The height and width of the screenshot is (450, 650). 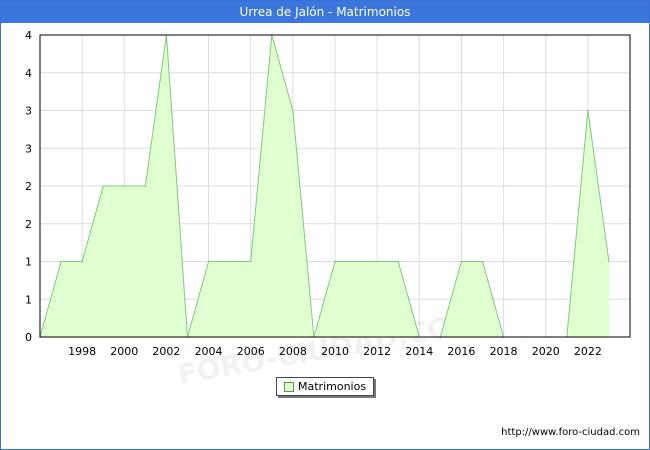 What do you see at coordinates (209, 351) in the screenshot?
I see `x-tick-label: 2004` at bounding box center [209, 351].